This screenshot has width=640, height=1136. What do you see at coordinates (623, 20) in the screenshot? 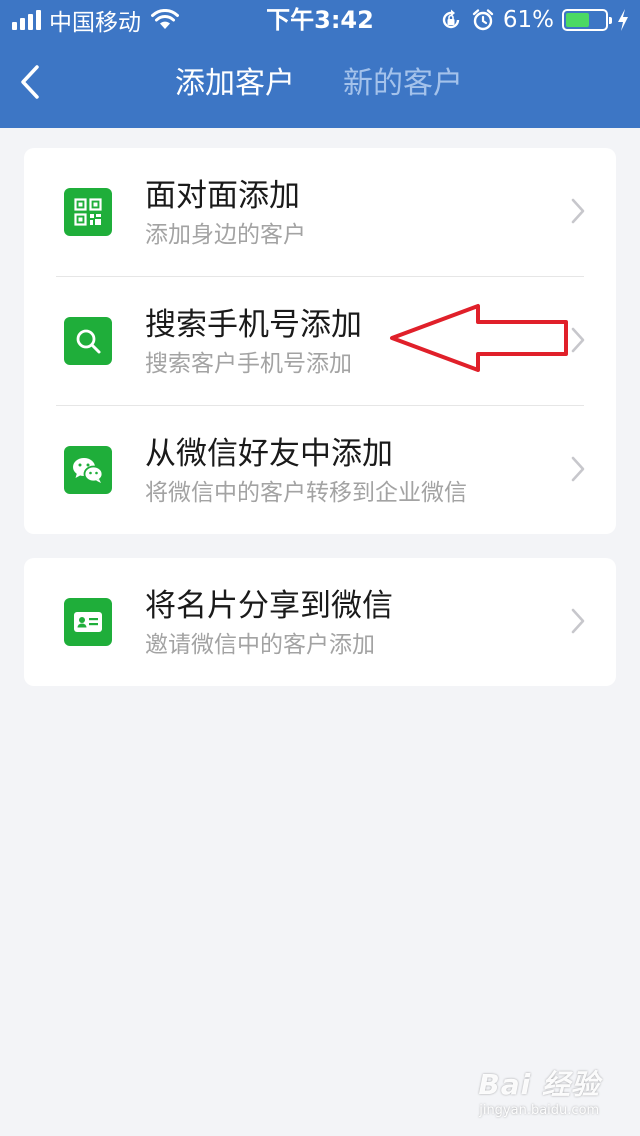
I see `charging-bolt-icon` at bounding box center [623, 20].